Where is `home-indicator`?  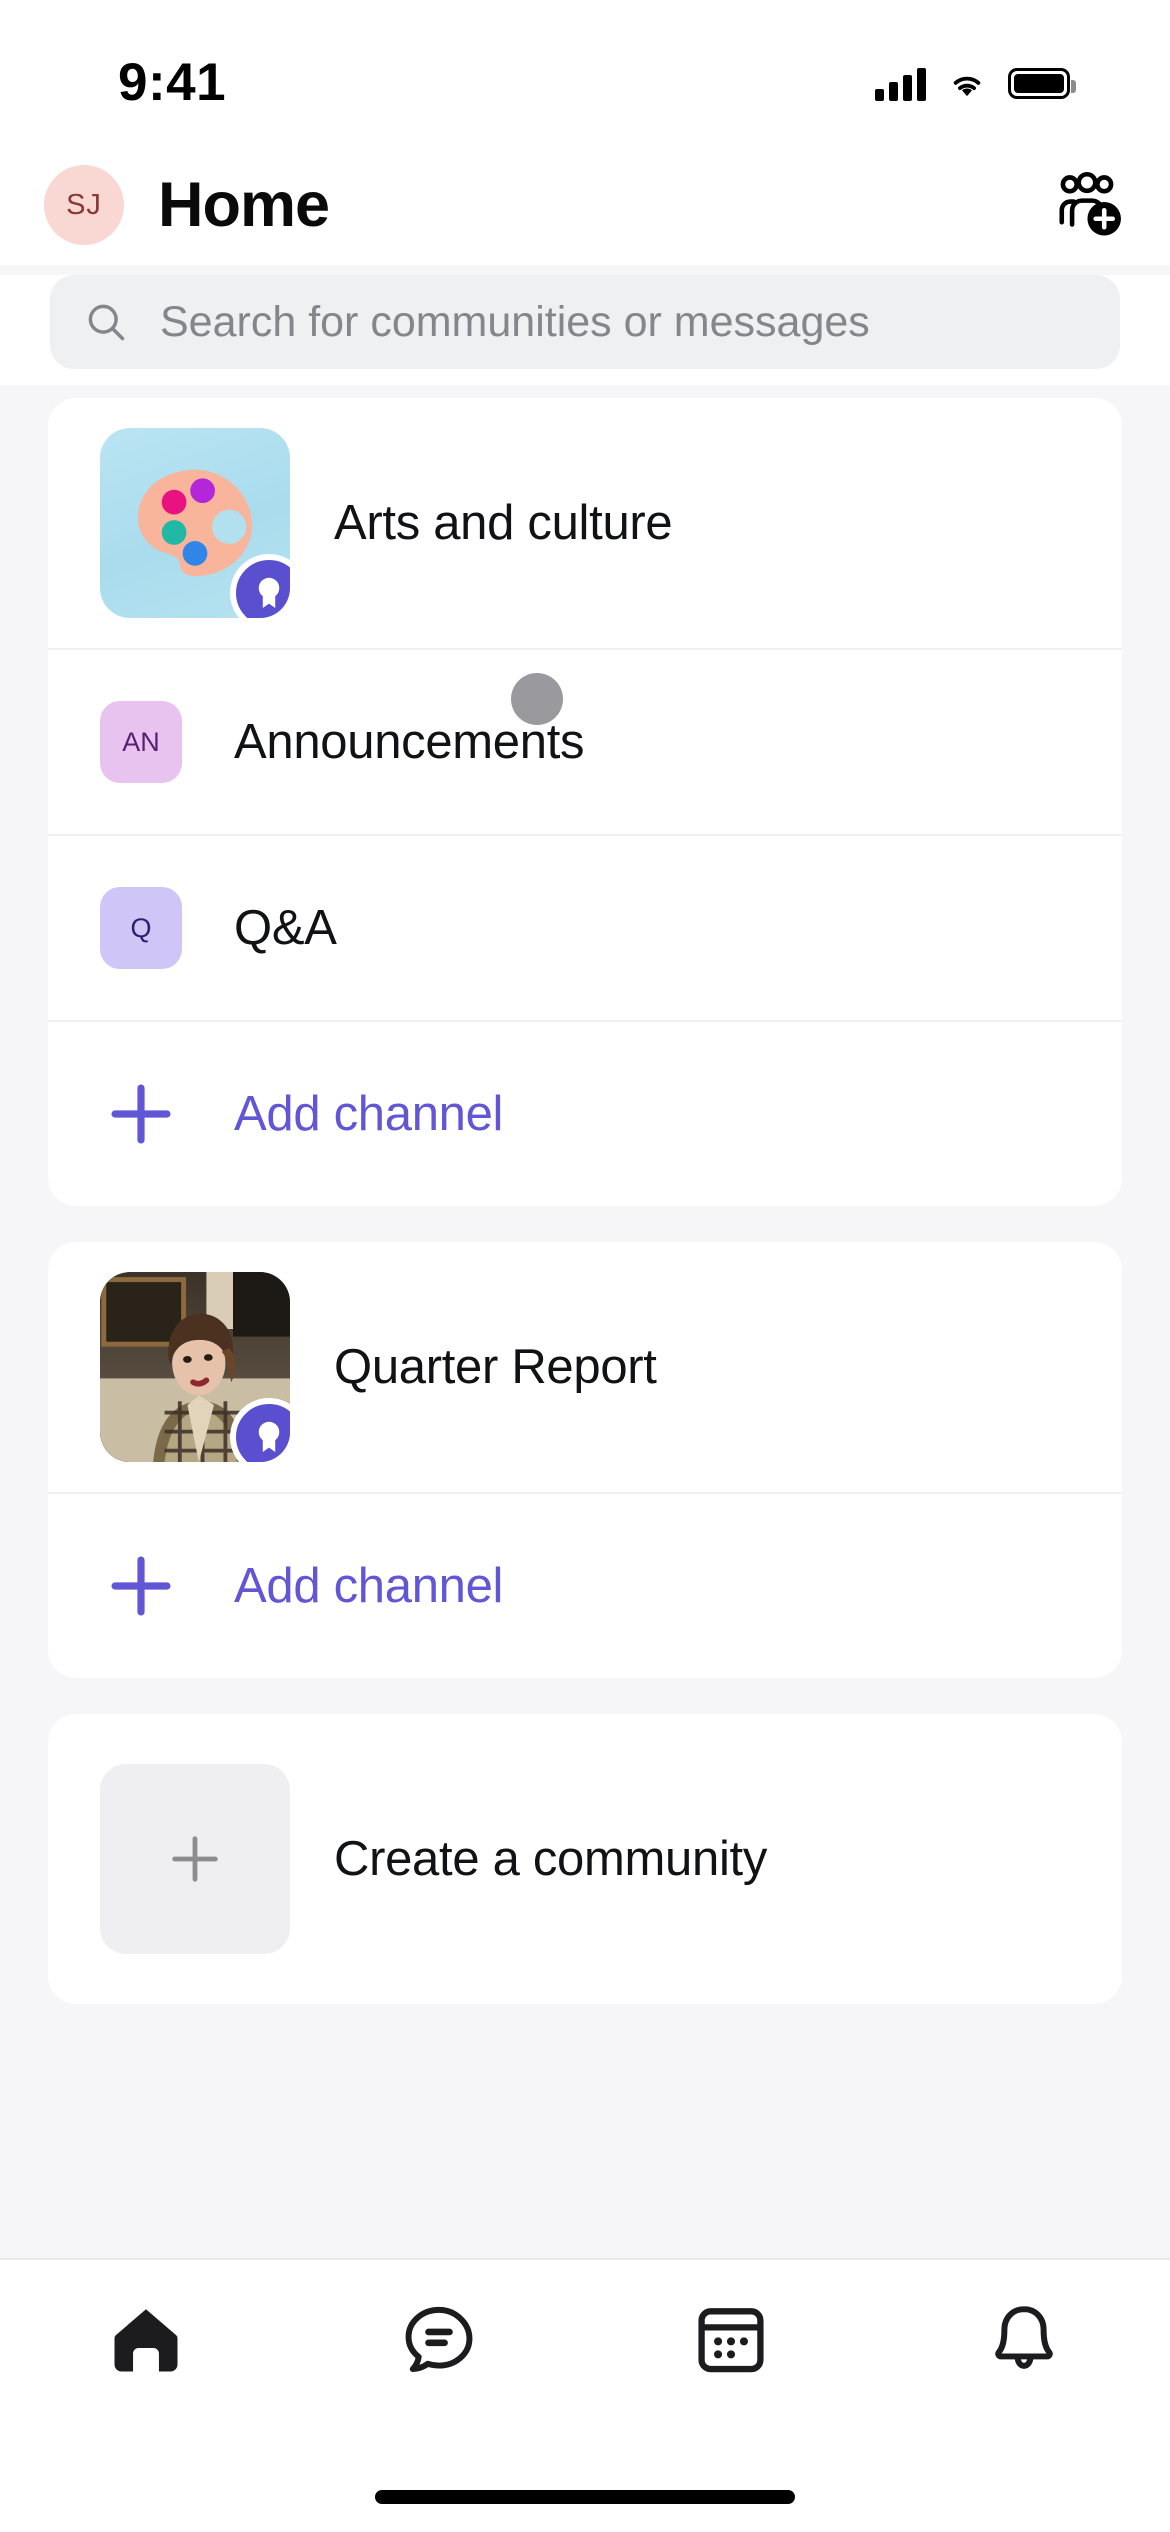 home-indicator is located at coordinates (585, 2497).